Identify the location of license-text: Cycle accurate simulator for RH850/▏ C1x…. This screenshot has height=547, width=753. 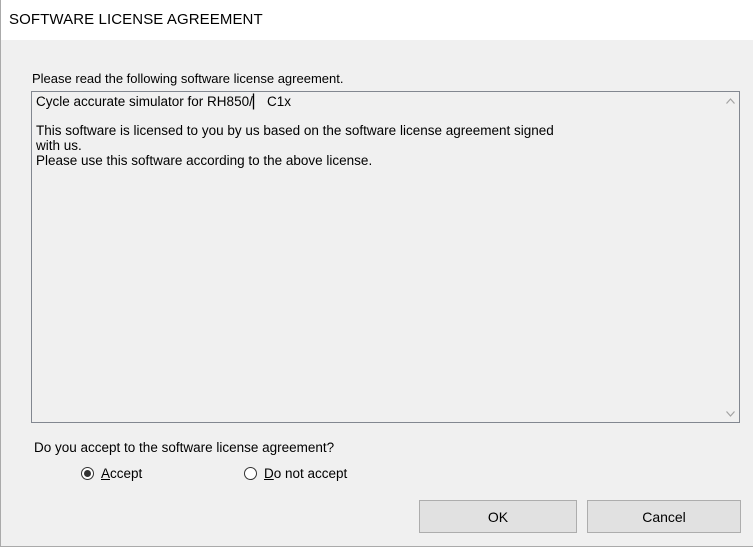
(366, 131).